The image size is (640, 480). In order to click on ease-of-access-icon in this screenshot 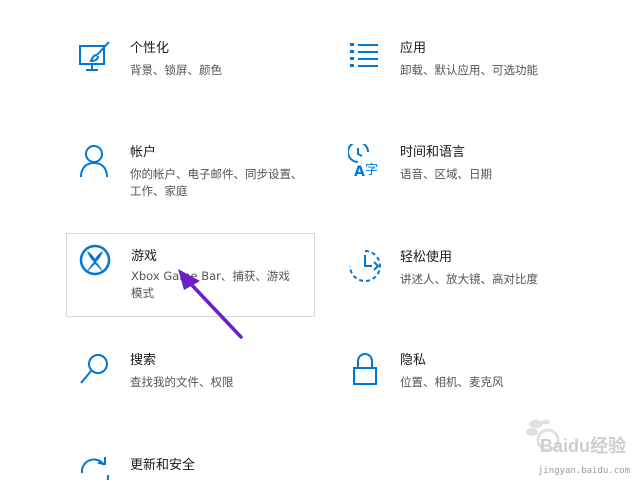, I will do `click(365, 266)`.